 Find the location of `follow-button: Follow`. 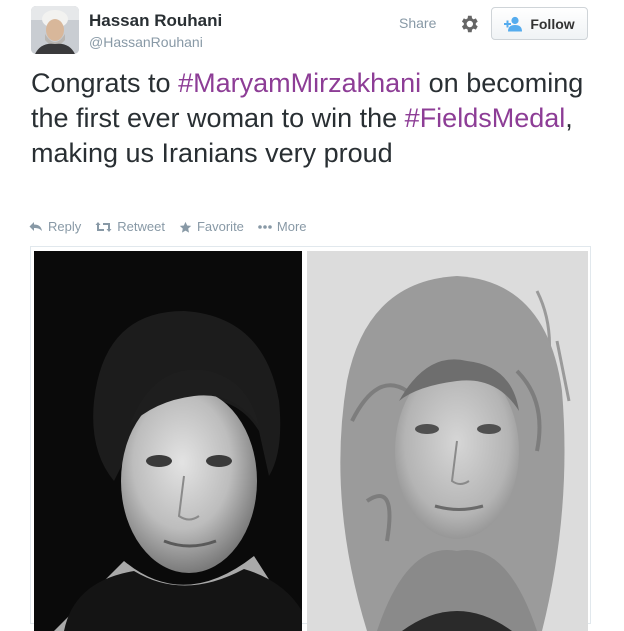

follow-button: Follow is located at coordinates (539, 23).